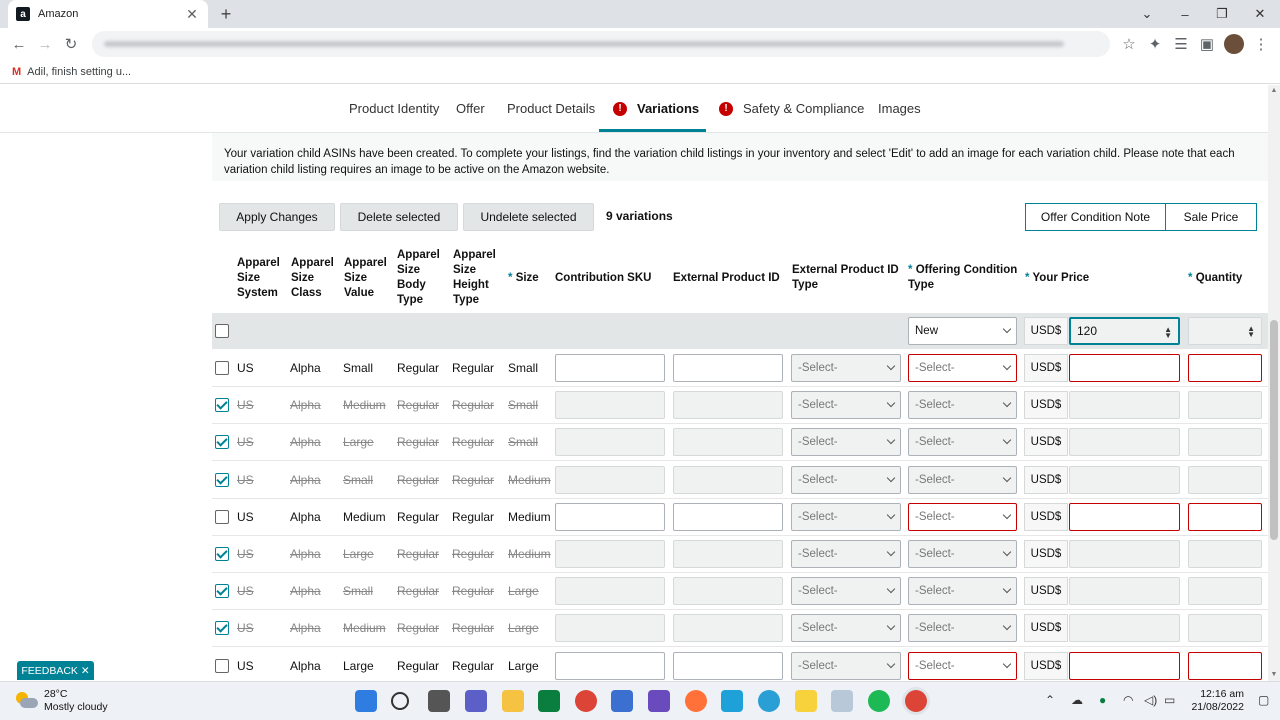  I want to click on scroll-up-icon: ▲, so click(1274, 91).